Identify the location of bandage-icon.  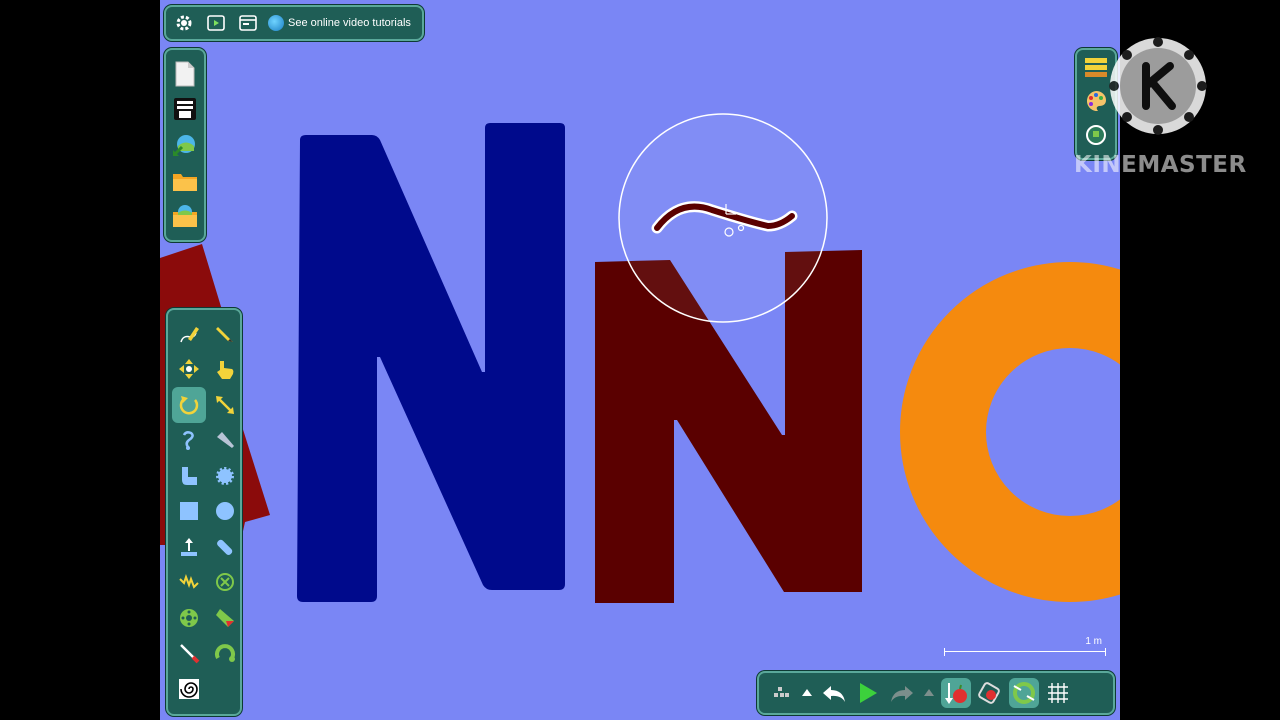
(225, 547).